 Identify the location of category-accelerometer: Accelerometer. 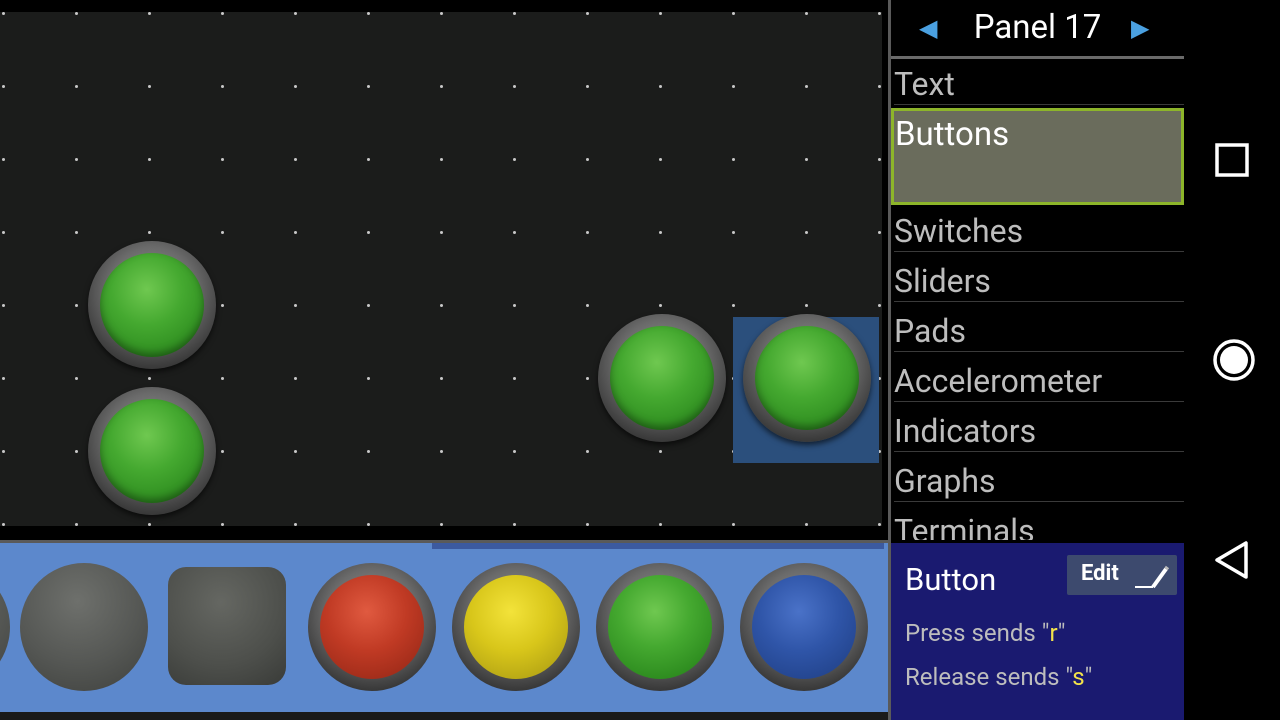
(1039, 381).